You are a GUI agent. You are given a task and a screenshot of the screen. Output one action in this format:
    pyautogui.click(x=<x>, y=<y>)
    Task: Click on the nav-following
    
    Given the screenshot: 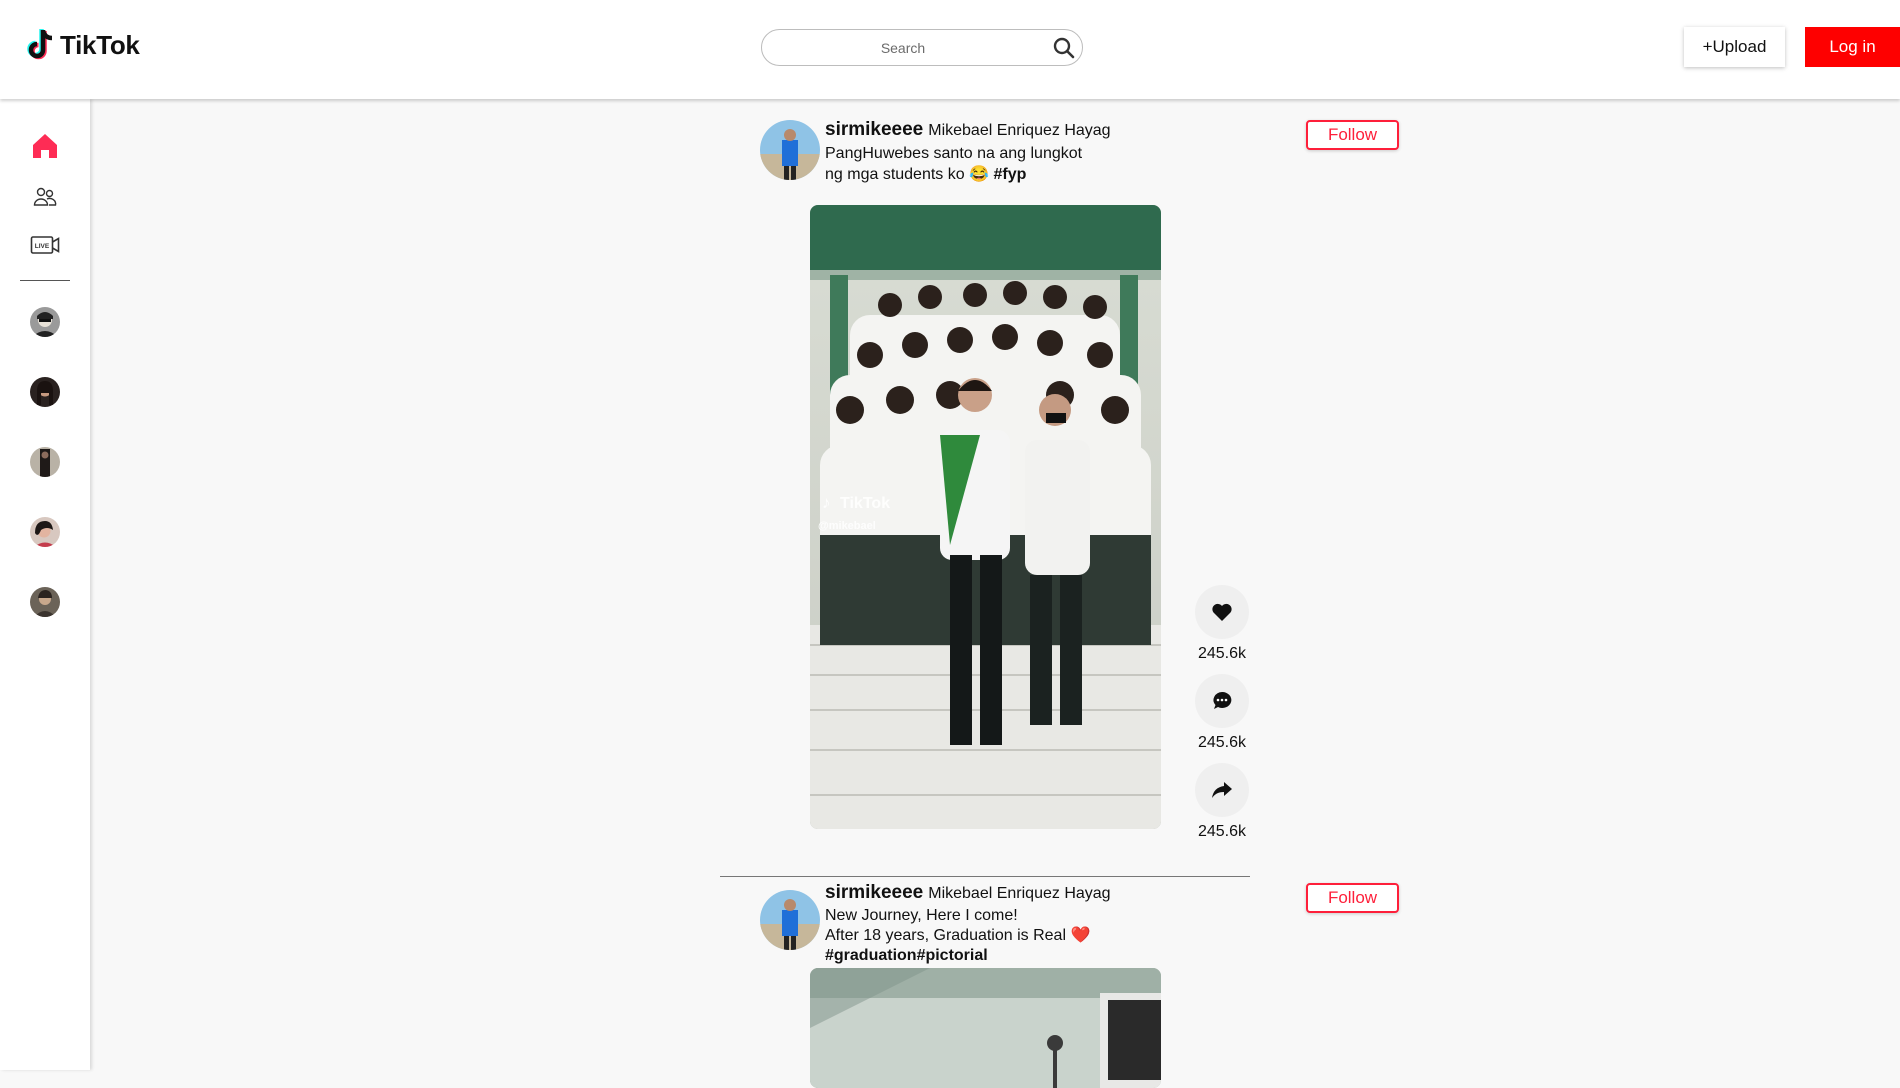 What is the action you would take?
    pyautogui.click(x=45, y=197)
    